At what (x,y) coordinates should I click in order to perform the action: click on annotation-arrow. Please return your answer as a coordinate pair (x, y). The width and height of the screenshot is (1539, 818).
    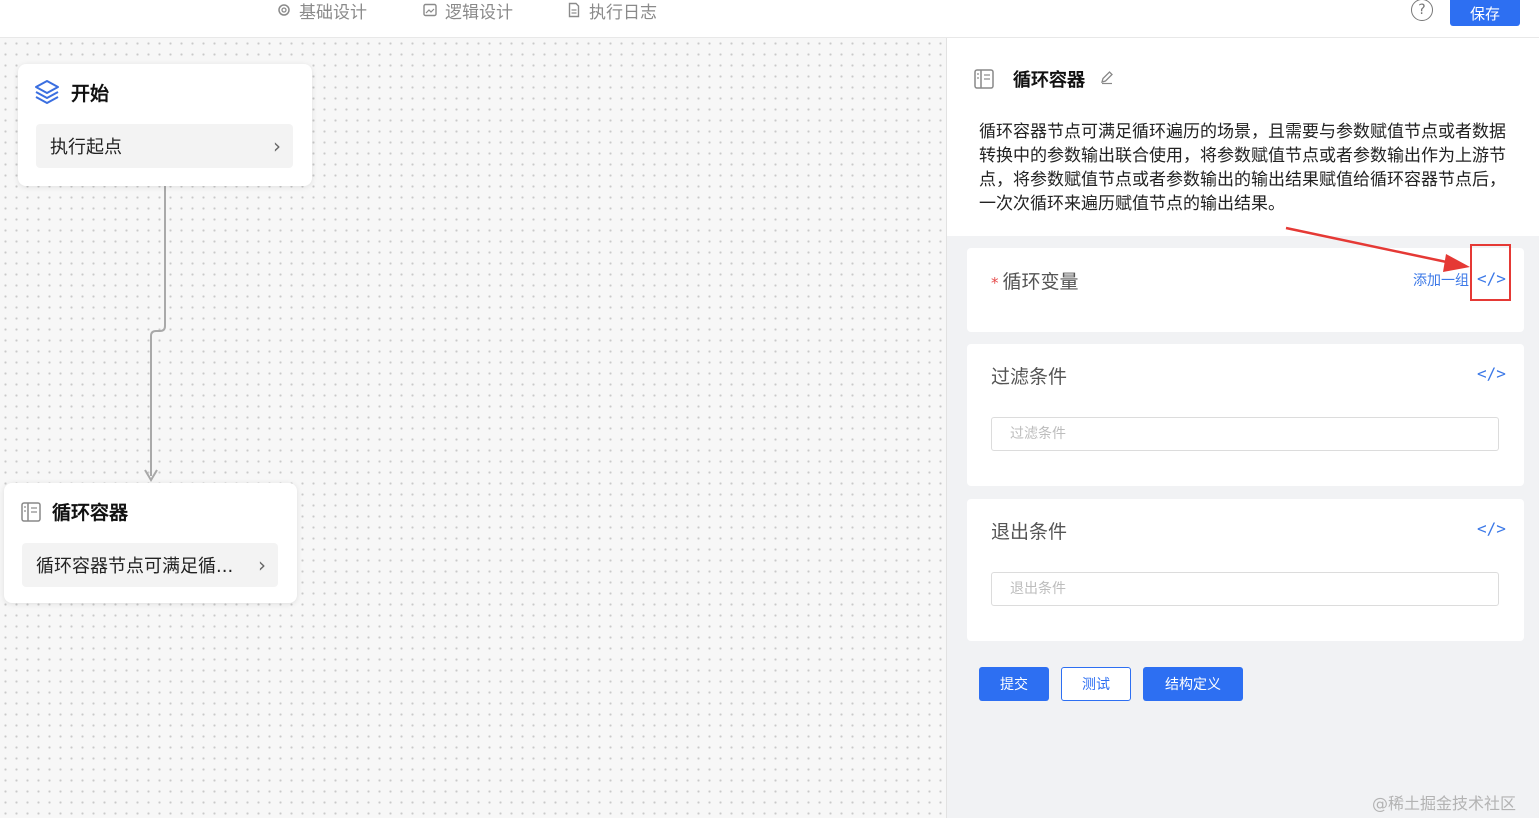
    Looking at the image, I should click on (1377, 249).